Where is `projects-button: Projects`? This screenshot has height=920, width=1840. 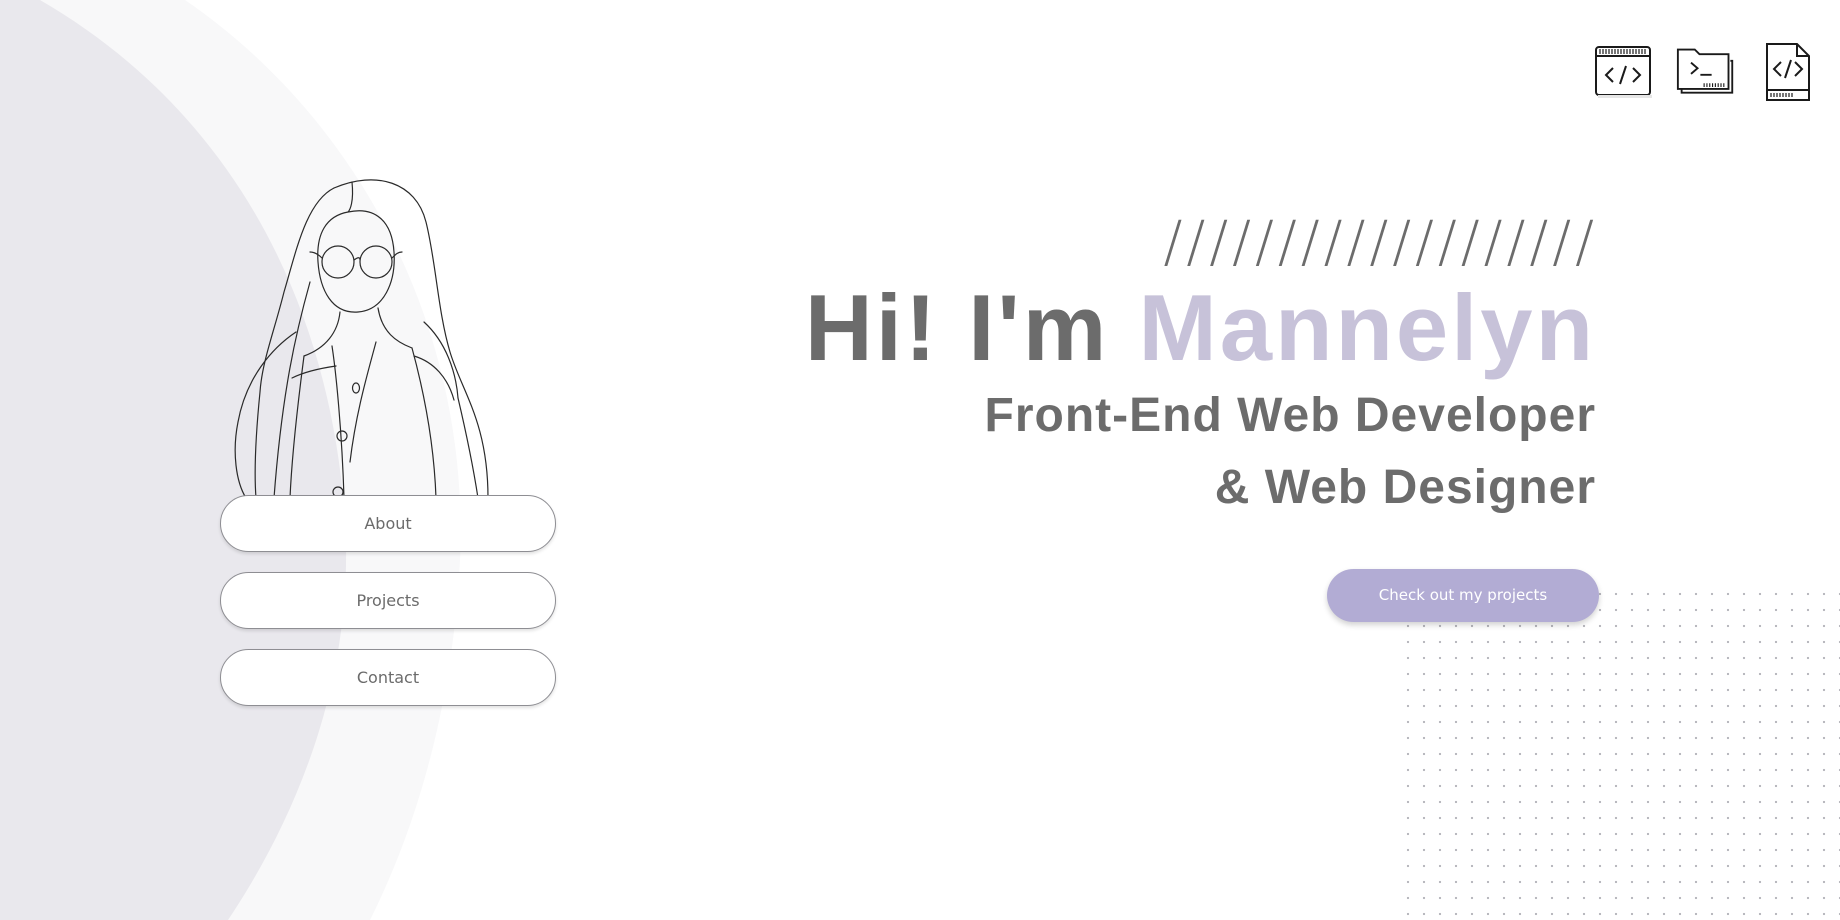
projects-button: Projects is located at coordinates (388, 600).